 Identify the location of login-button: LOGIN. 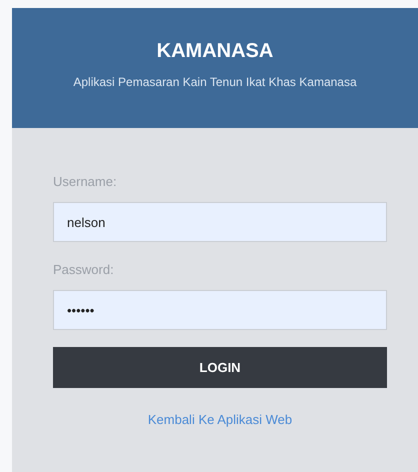
(220, 367).